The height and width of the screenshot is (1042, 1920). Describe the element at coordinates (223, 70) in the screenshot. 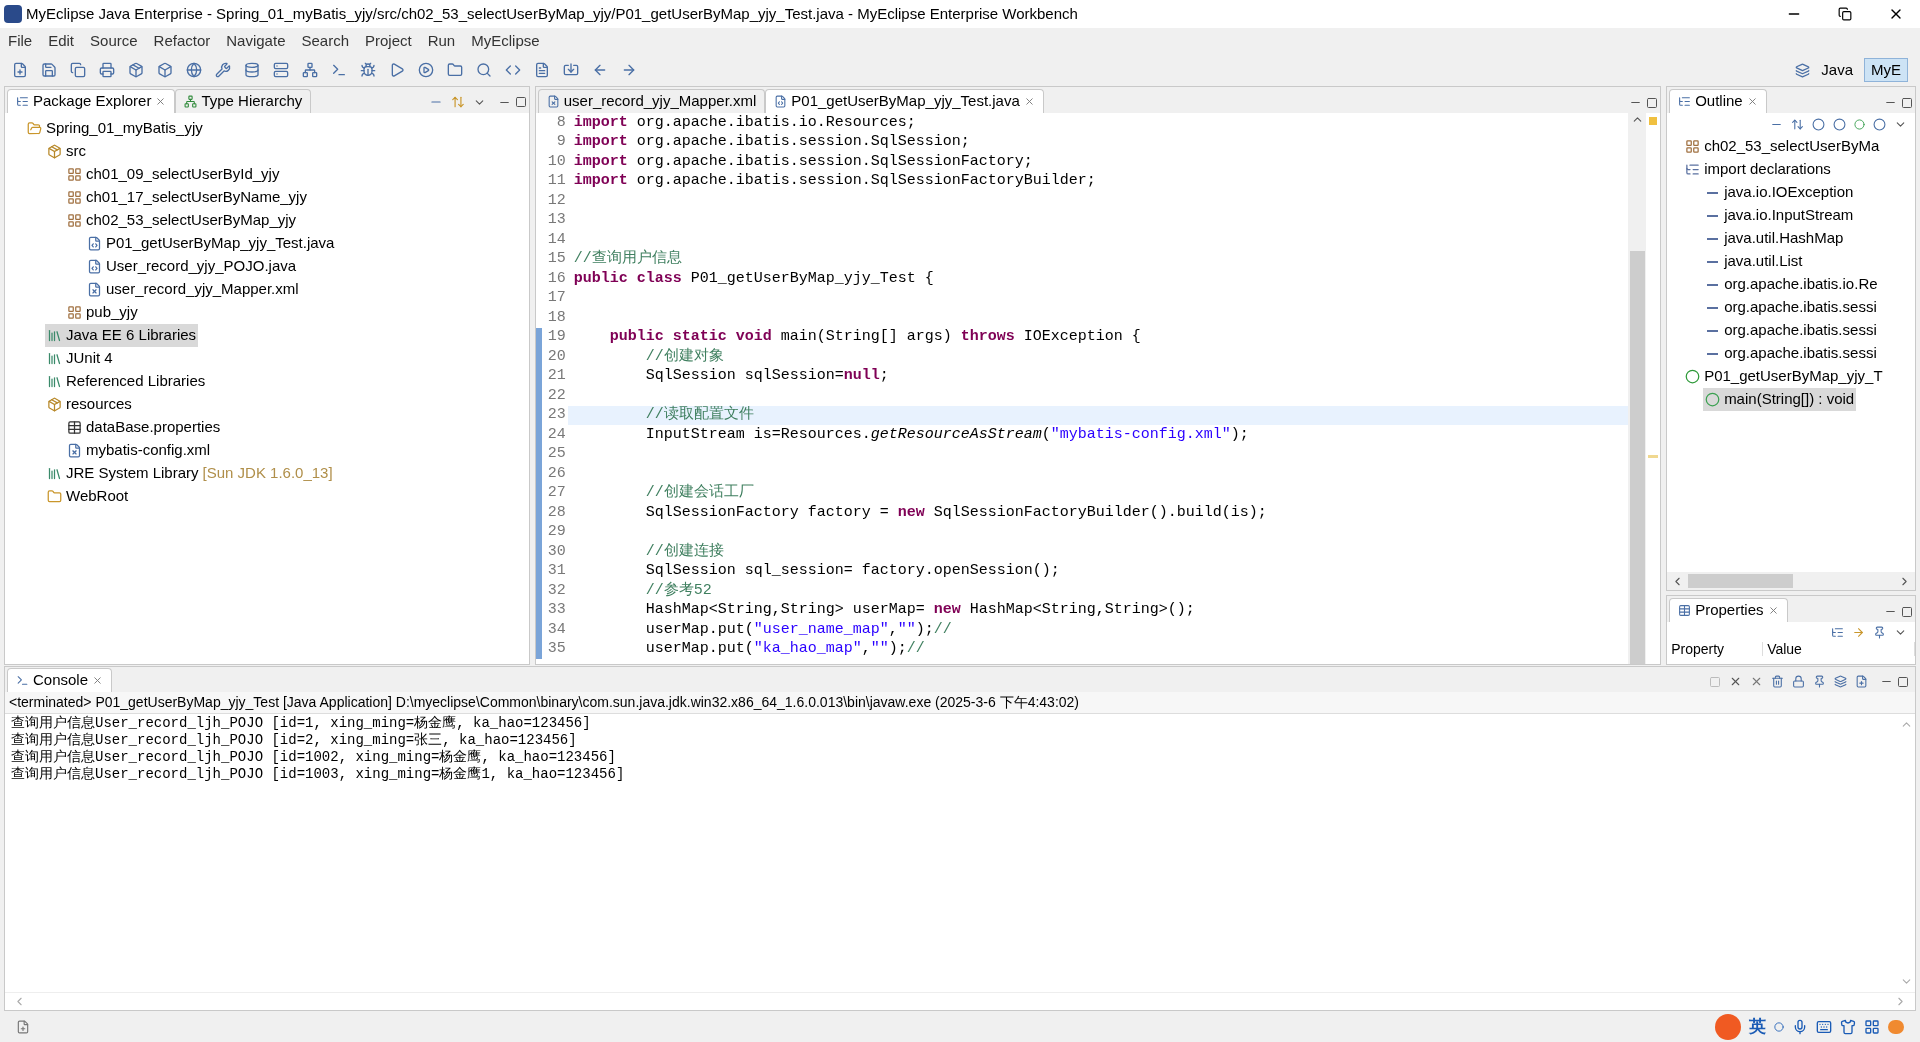

I see `wrench-icon` at that location.